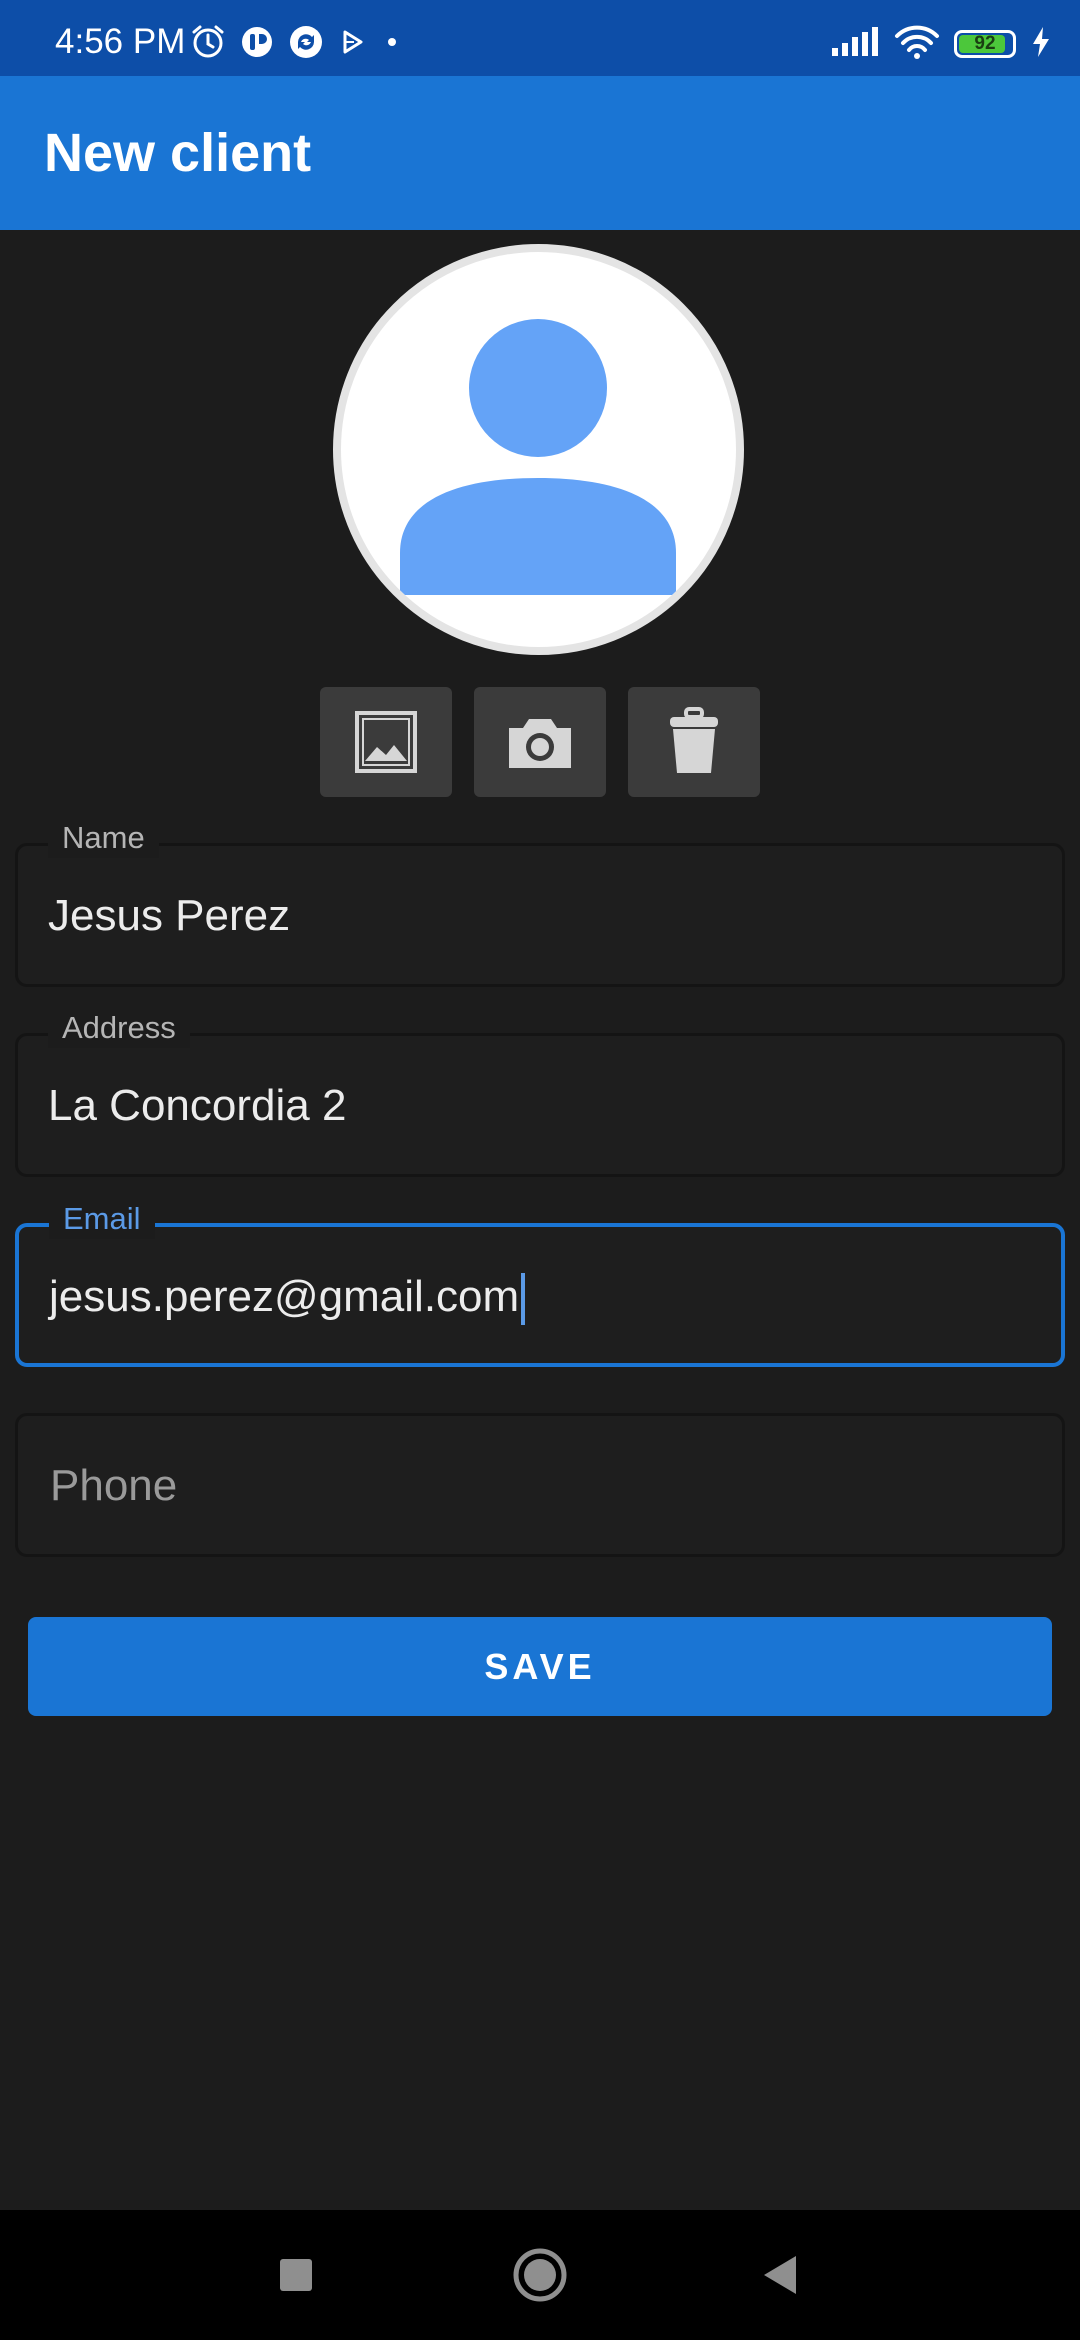 This screenshot has height=2340, width=1080. Describe the element at coordinates (941, 44) in the screenshot. I see `status-icons-right: 92` at that location.